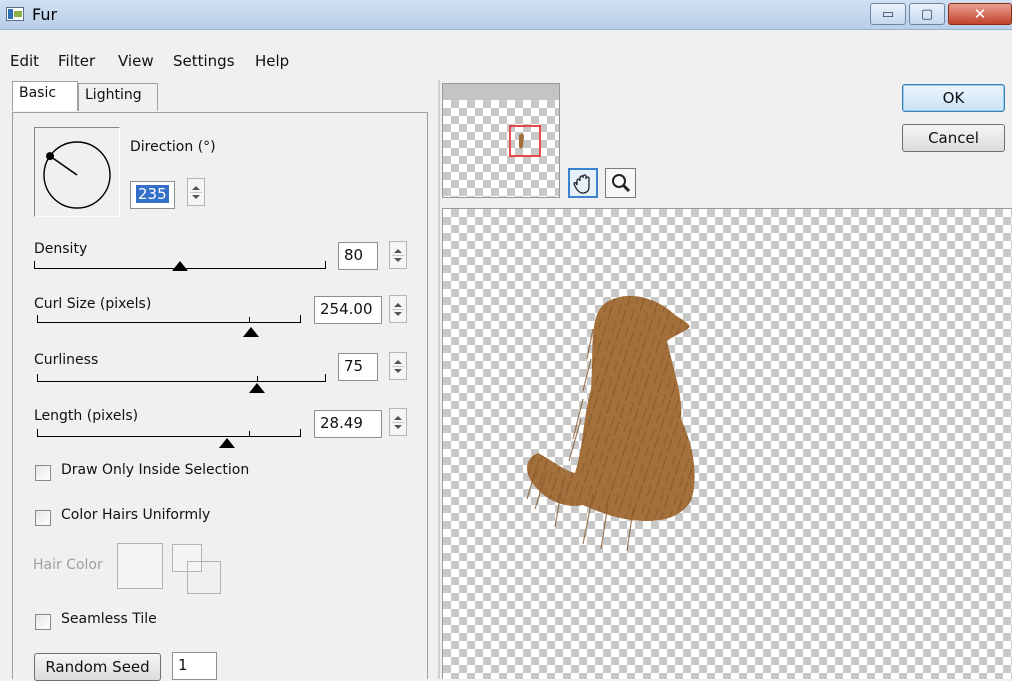 Image resolution: width=1012 pixels, height=681 pixels. Describe the element at coordinates (140, 566) in the screenshot. I see `hair-color-swatch` at that location.